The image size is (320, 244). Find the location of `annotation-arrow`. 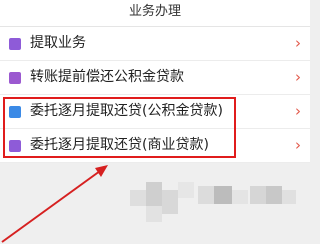

annotation-arrow is located at coordinates (54, 204).